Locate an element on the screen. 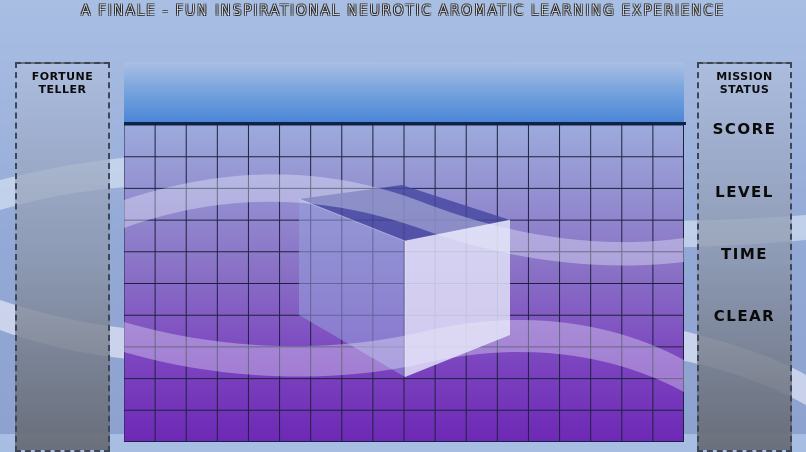 This screenshot has height=452, width=806. fortune-teller-heading-line1: FORTUNE is located at coordinates (62, 76).